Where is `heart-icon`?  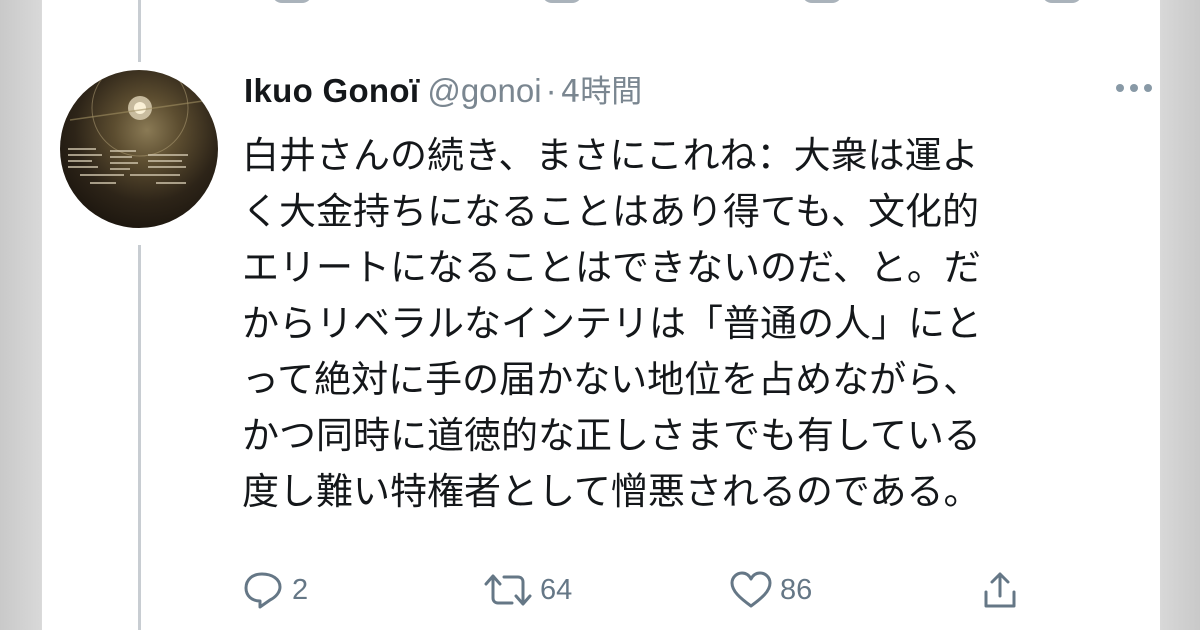 heart-icon is located at coordinates (751, 589).